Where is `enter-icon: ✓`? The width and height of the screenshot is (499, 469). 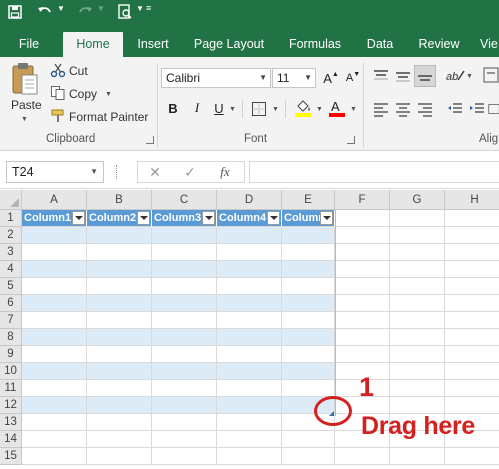 enter-icon: ✓ is located at coordinates (190, 172).